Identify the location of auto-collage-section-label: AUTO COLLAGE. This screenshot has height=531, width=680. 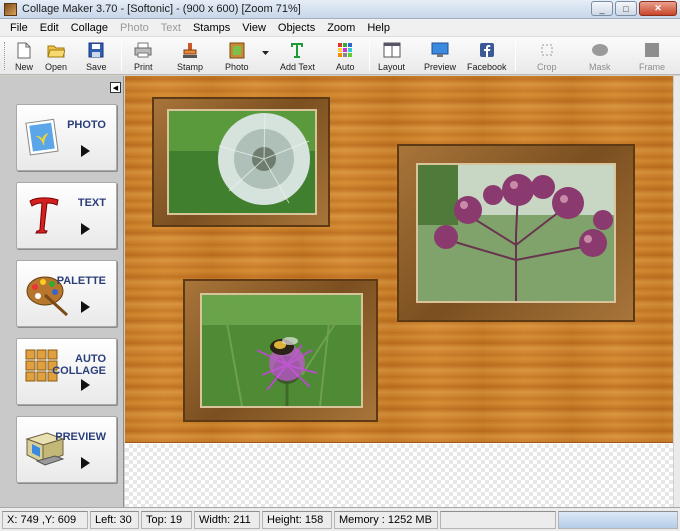
(79, 365).